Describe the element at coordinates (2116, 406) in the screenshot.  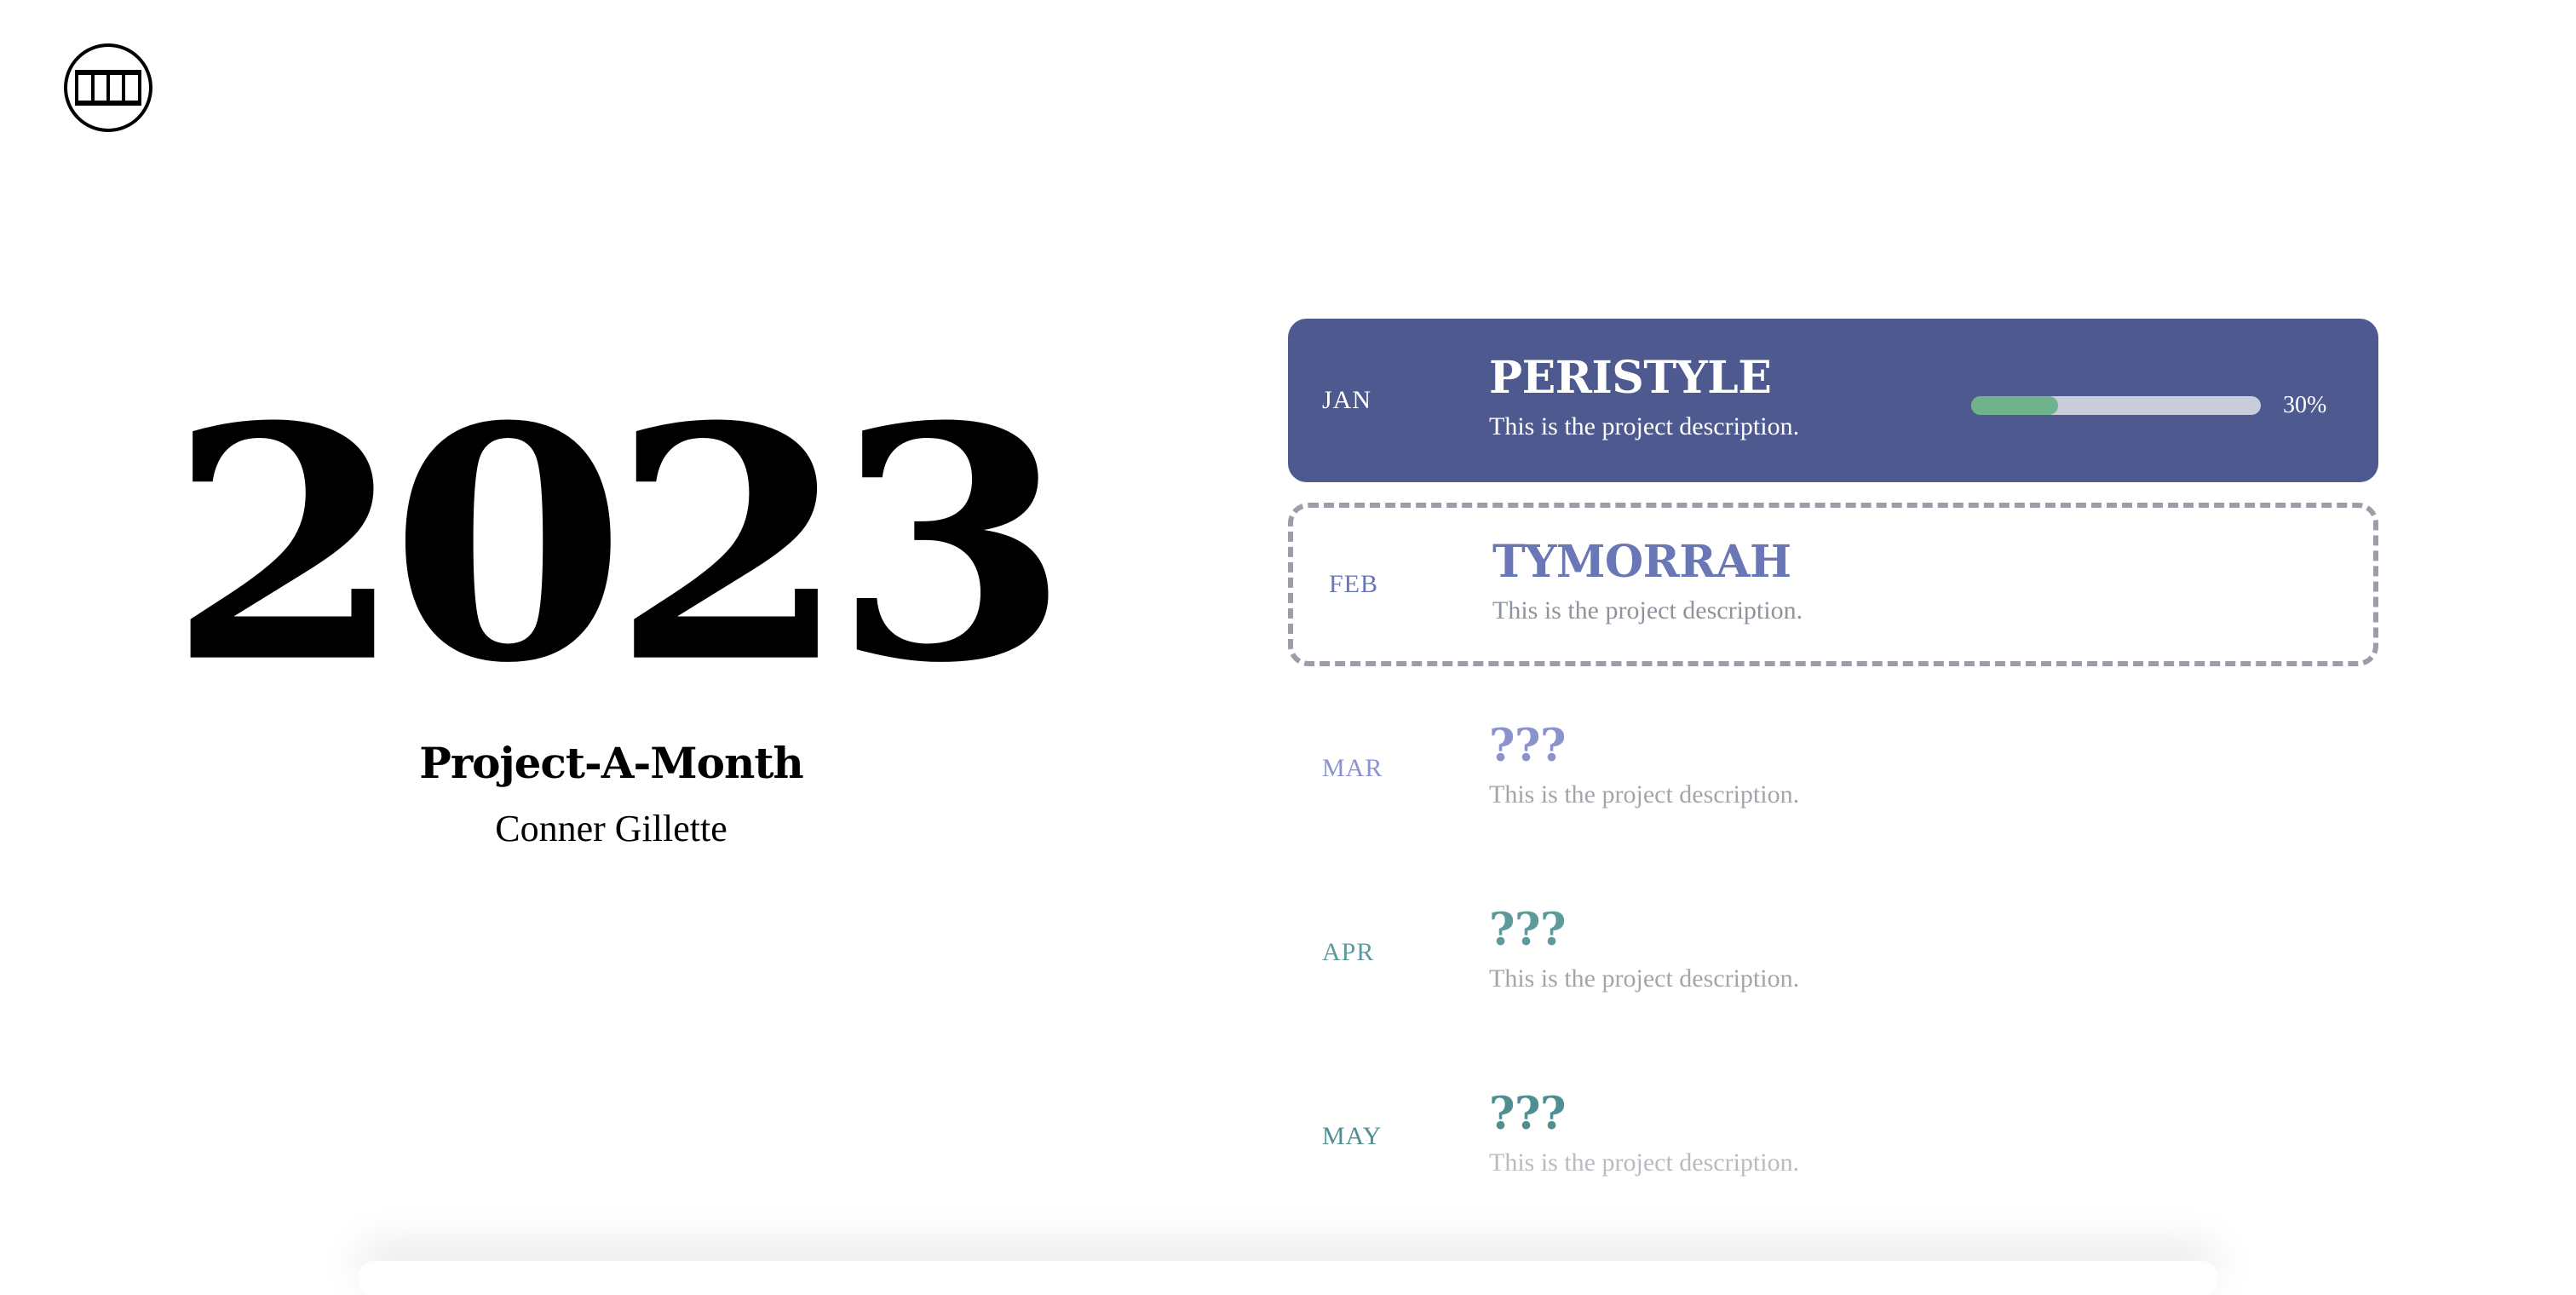
I see `progress-track` at that location.